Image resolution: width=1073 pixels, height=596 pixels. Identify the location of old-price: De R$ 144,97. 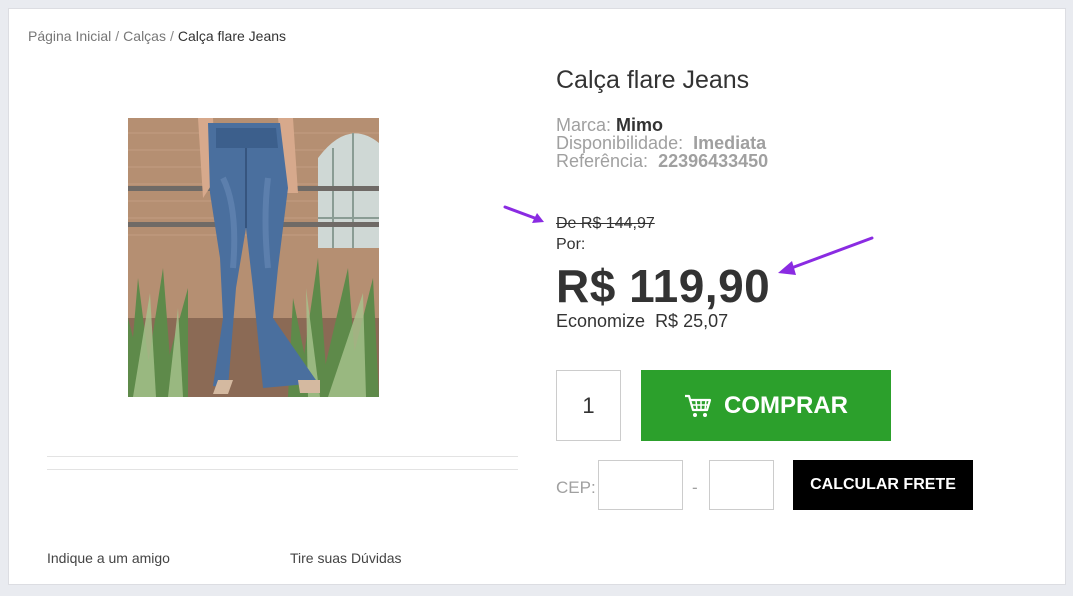
(605, 223).